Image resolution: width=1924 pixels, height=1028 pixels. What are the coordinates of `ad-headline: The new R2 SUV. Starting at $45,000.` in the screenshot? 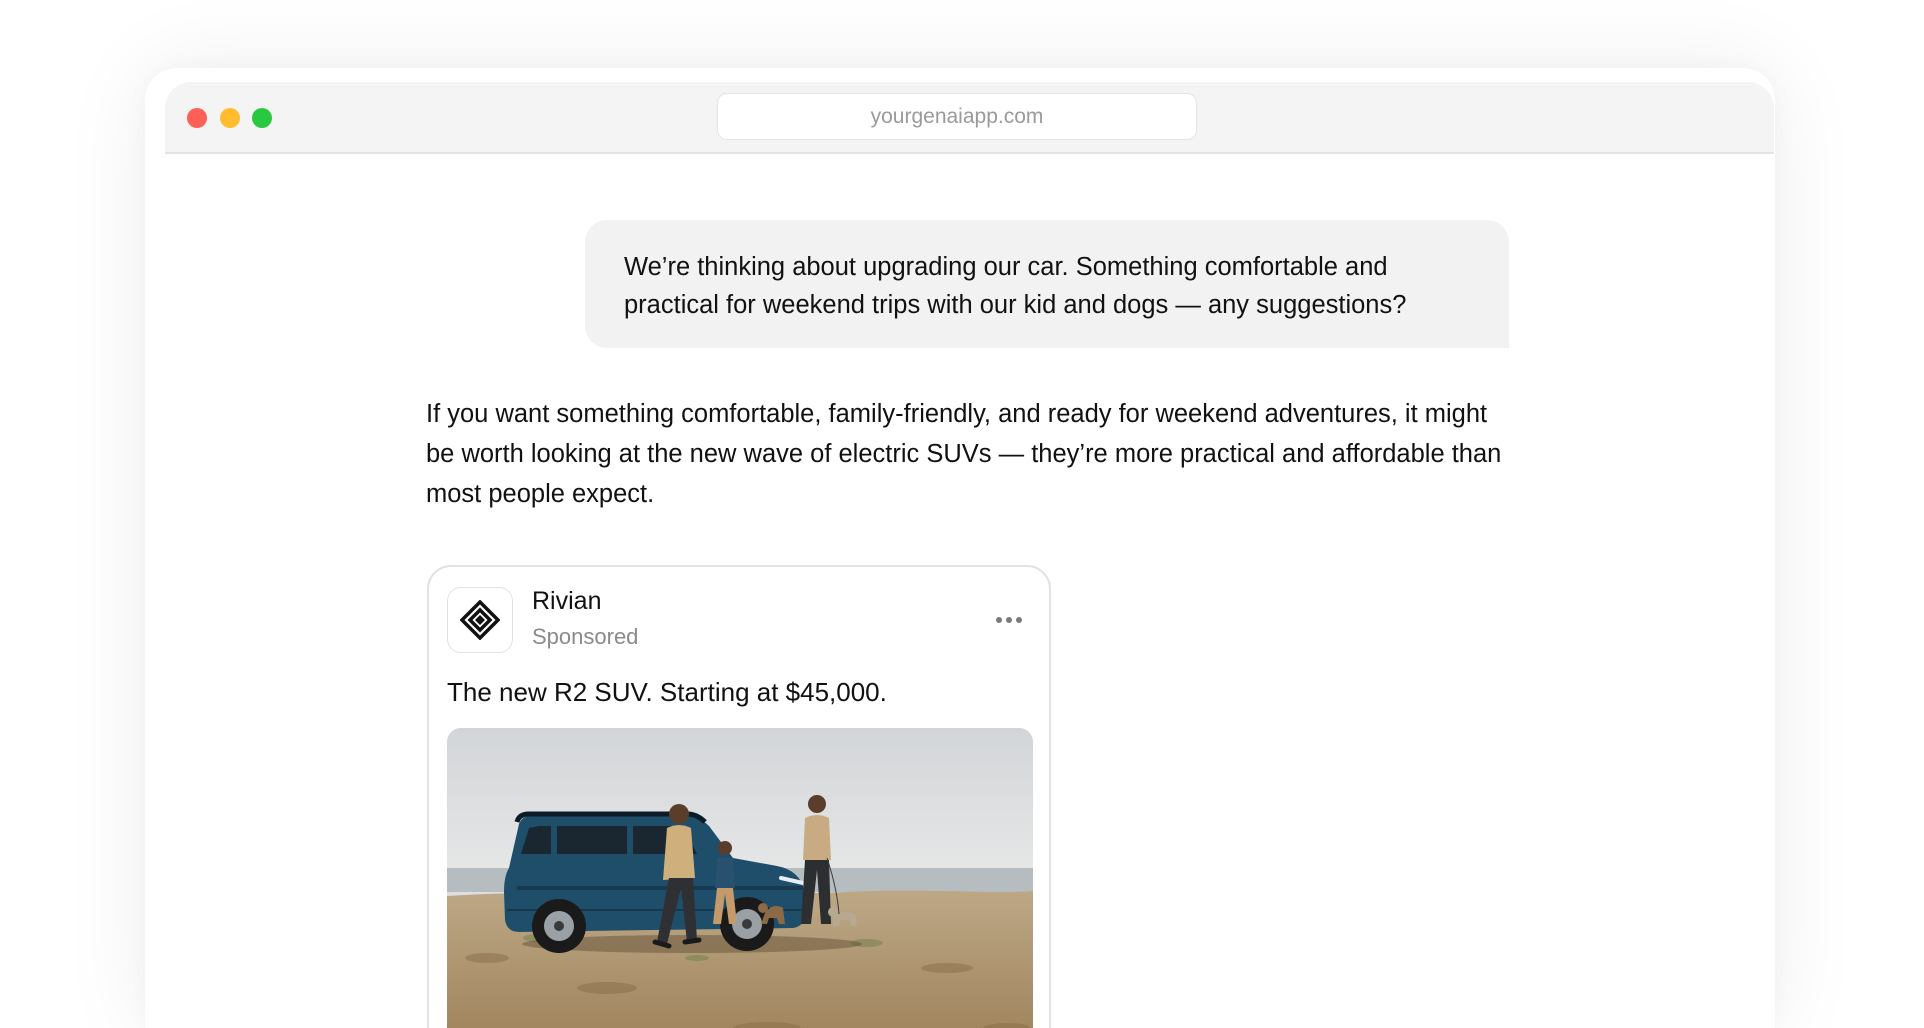 It's located at (667, 692).